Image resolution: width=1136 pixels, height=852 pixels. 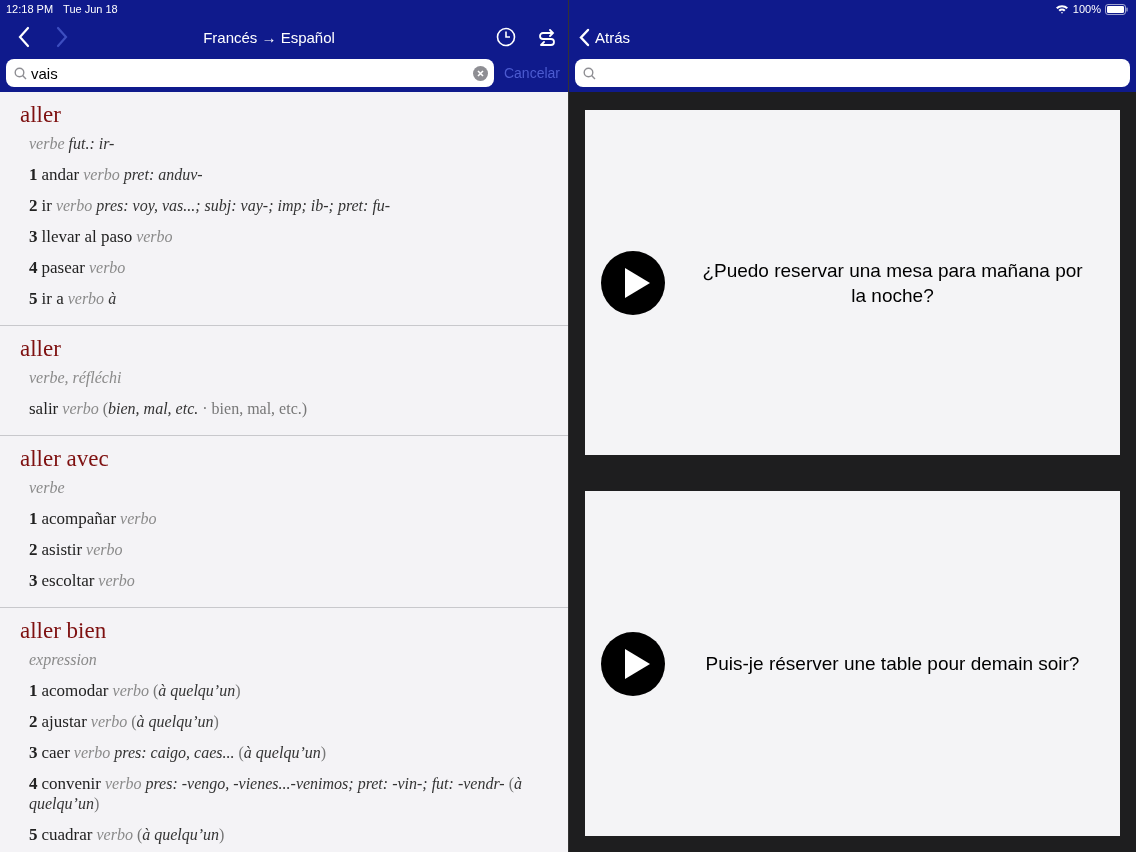 I want to click on battery-icon, so click(x=1116, y=9).